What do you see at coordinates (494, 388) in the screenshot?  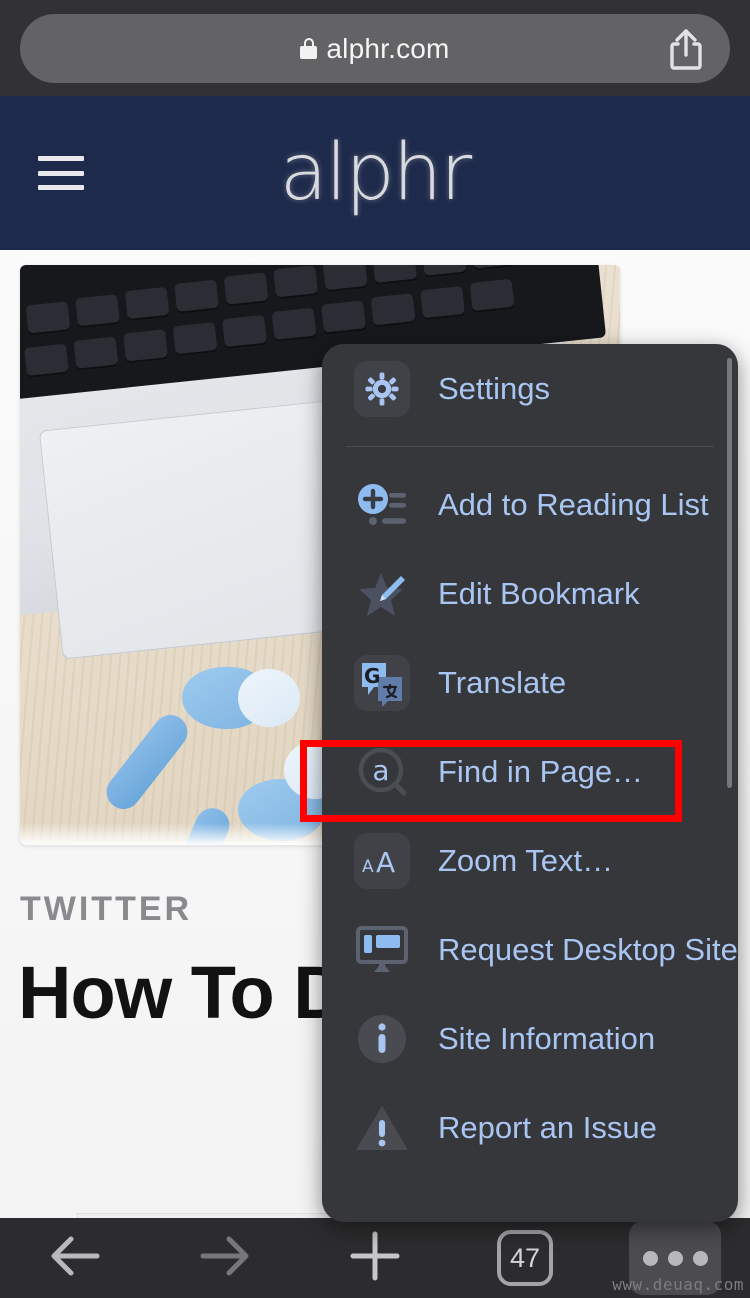 I see `menu-item-settings-label: Settings` at bounding box center [494, 388].